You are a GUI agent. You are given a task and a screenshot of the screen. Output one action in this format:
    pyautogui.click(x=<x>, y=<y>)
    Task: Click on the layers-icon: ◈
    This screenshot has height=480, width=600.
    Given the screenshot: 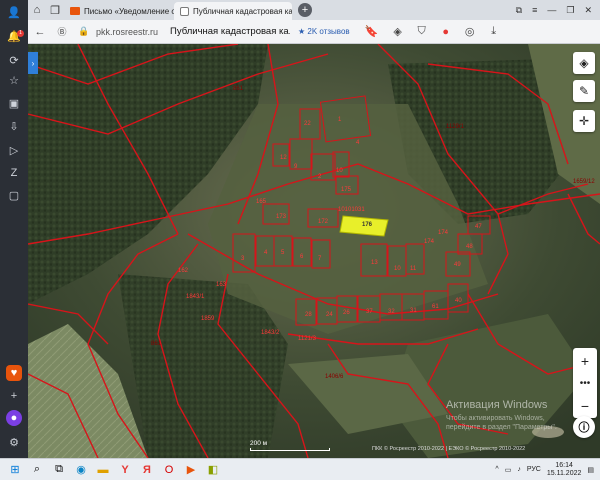 What is the action you would take?
    pyautogui.click(x=584, y=63)
    